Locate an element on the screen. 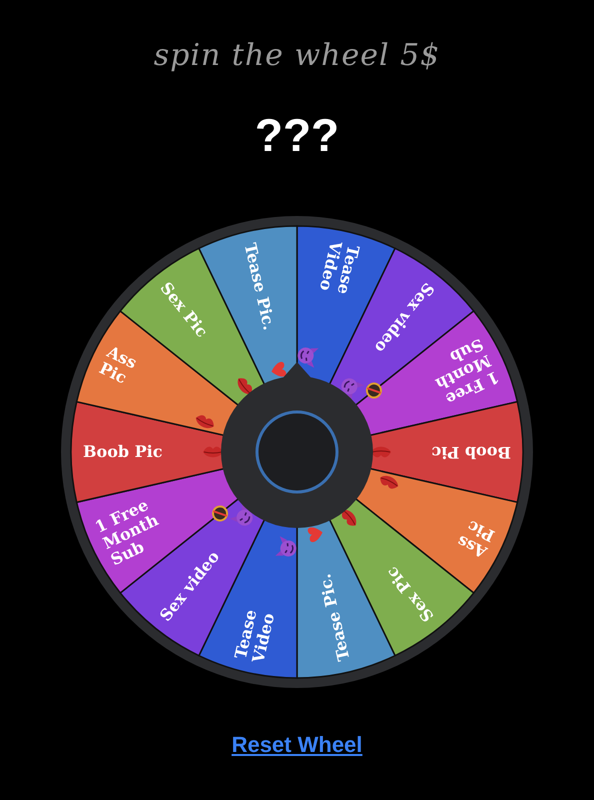  spin-result: ??? is located at coordinates (297, 135).